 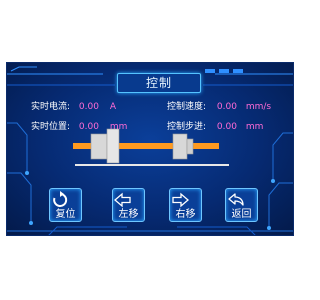 I want to click on step-label: 控制步进:, so click(x=187, y=127).